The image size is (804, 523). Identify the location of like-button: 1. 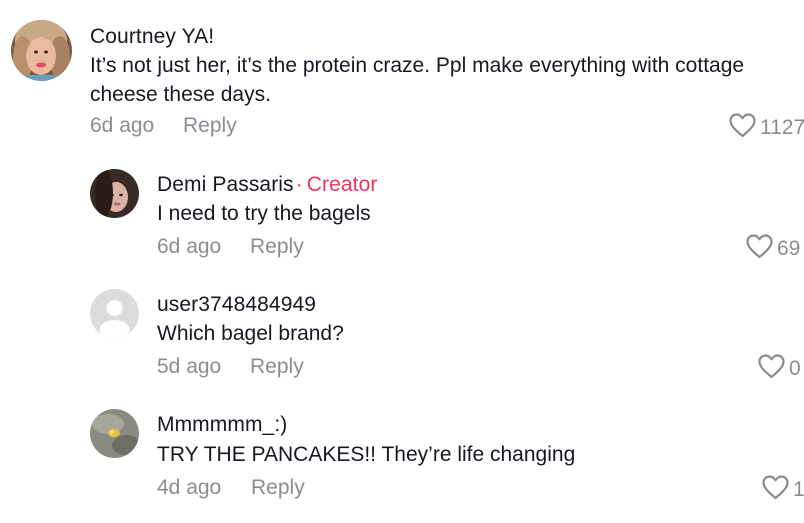
(783, 490).